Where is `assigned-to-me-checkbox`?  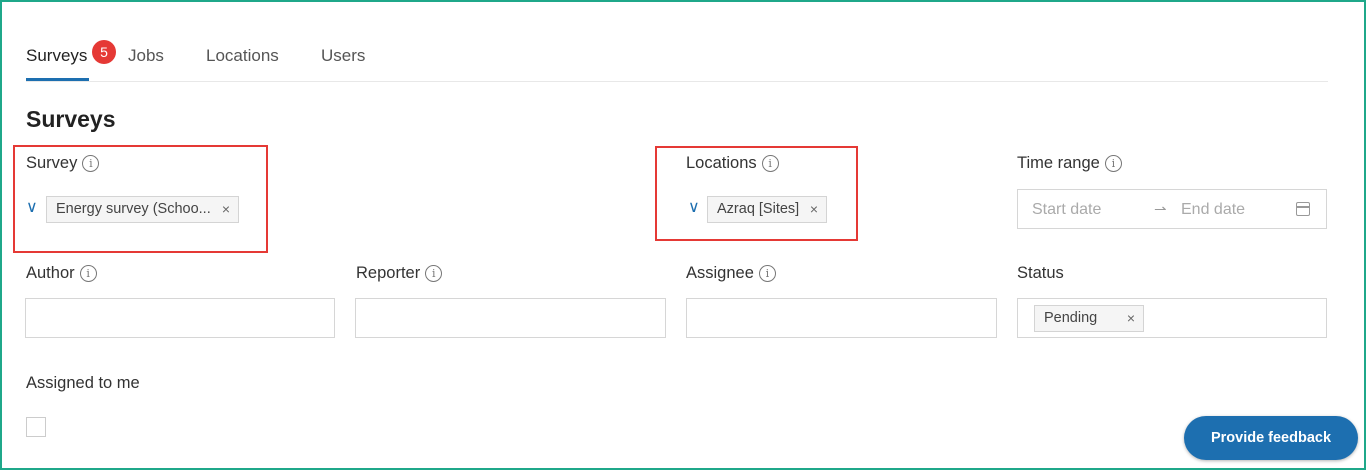
assigned-to-me-checkbox is located at coordinates (36, 427).